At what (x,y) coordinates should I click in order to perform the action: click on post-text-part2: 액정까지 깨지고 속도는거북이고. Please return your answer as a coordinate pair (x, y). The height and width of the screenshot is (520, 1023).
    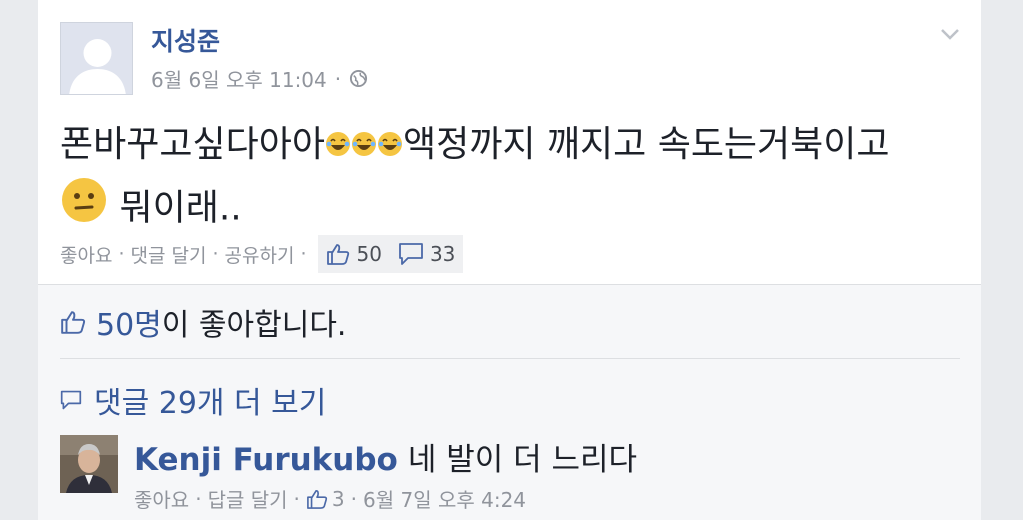
    Looking at the image, I should click on (646, 144).